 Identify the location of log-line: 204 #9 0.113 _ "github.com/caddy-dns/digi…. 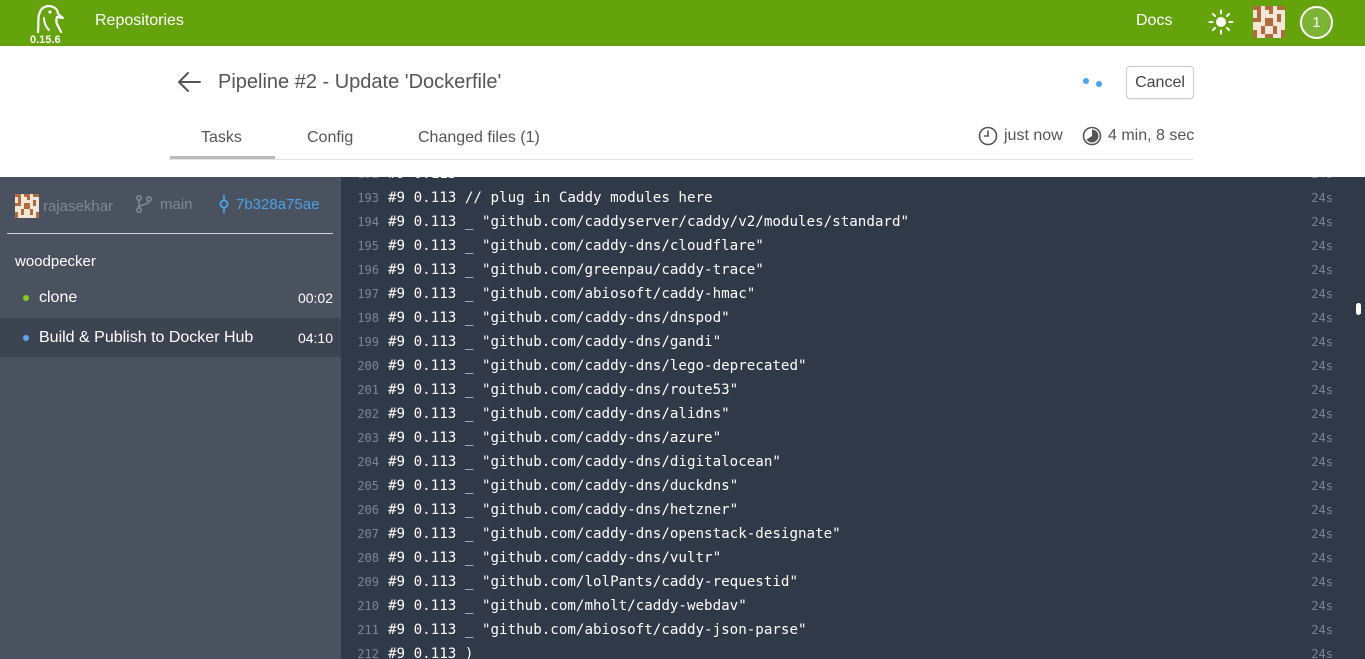
(853, 462).